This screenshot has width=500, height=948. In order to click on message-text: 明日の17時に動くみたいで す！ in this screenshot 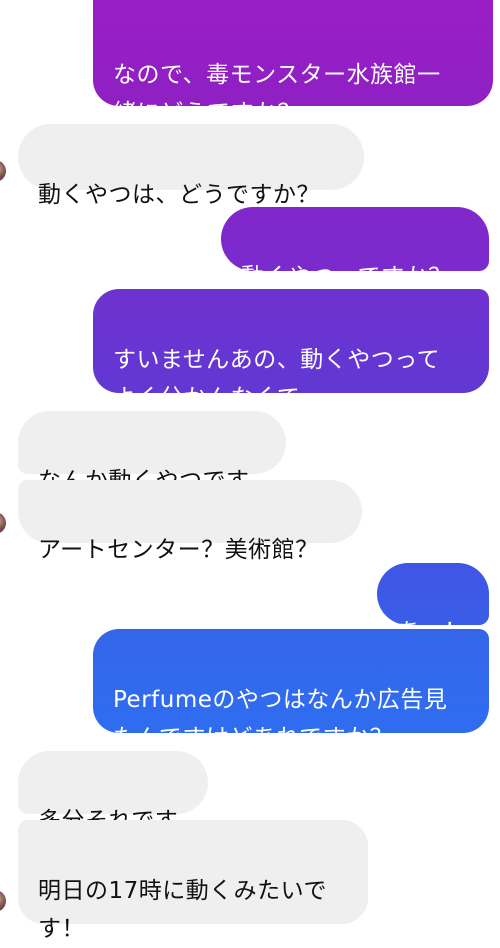, I will do `click(182, 910)`.